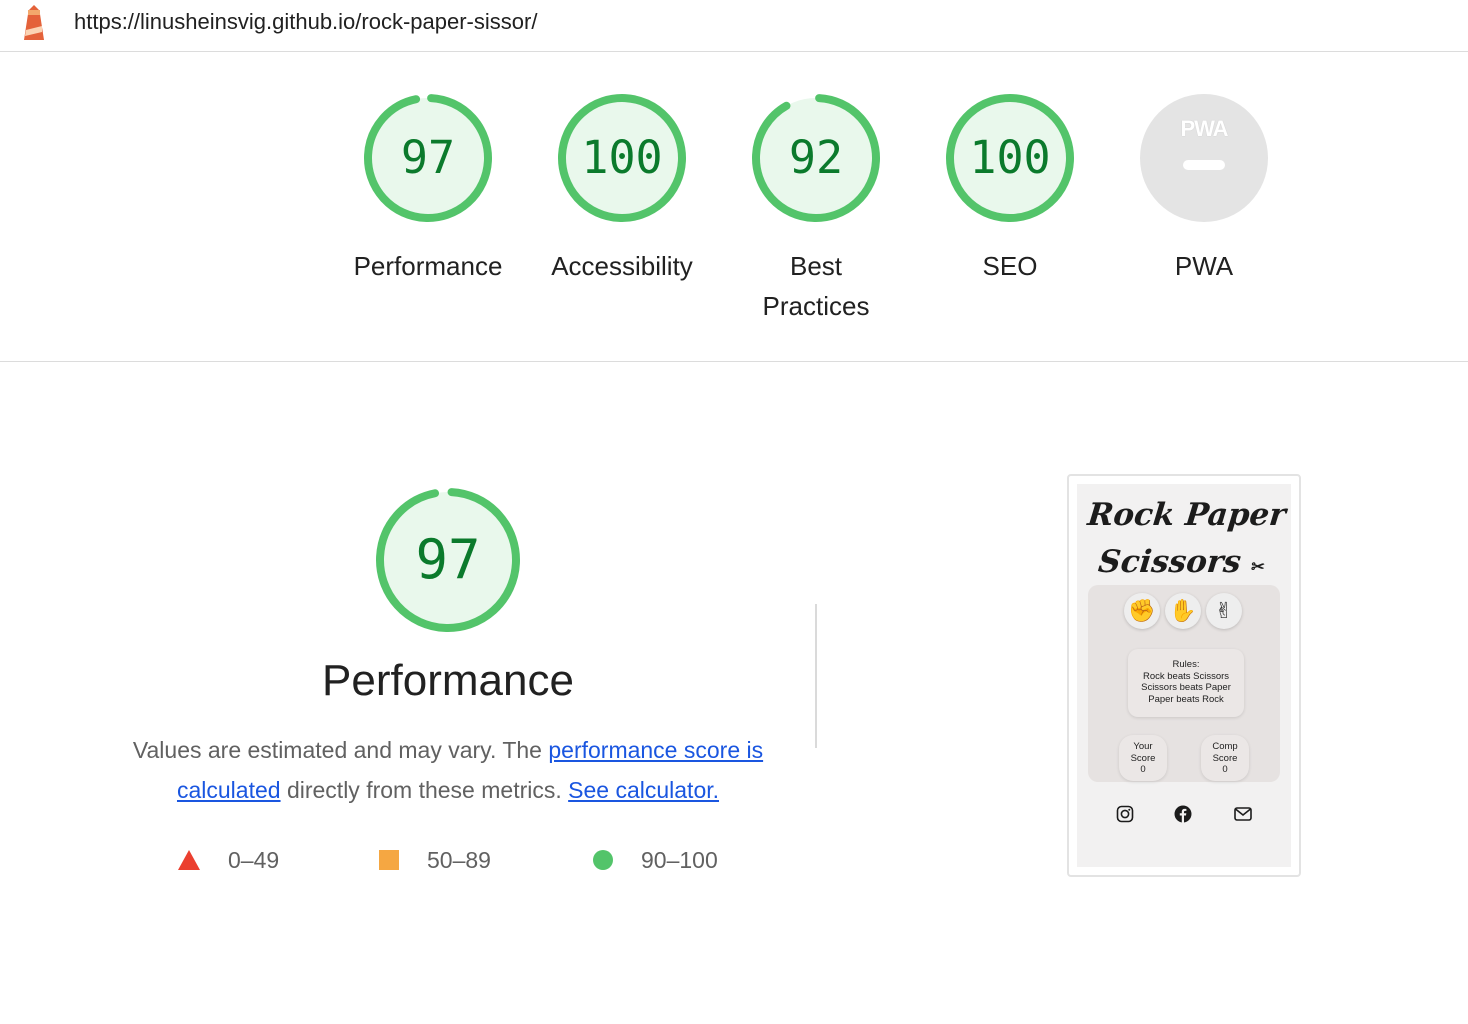 This screenshot has width=1468, height=1024. Describe the element at coordinates (1125, 814) in the screenshot. I see `instagram-icon` at that location.